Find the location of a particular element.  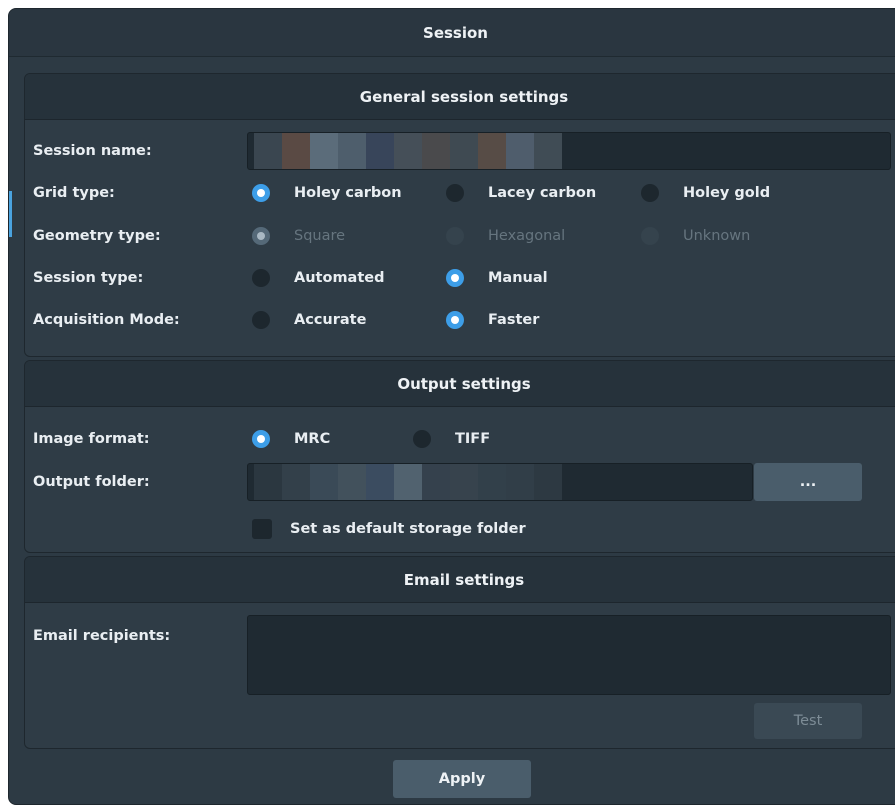

output-settings-header: Output settings is located at coordinates (460, 384).